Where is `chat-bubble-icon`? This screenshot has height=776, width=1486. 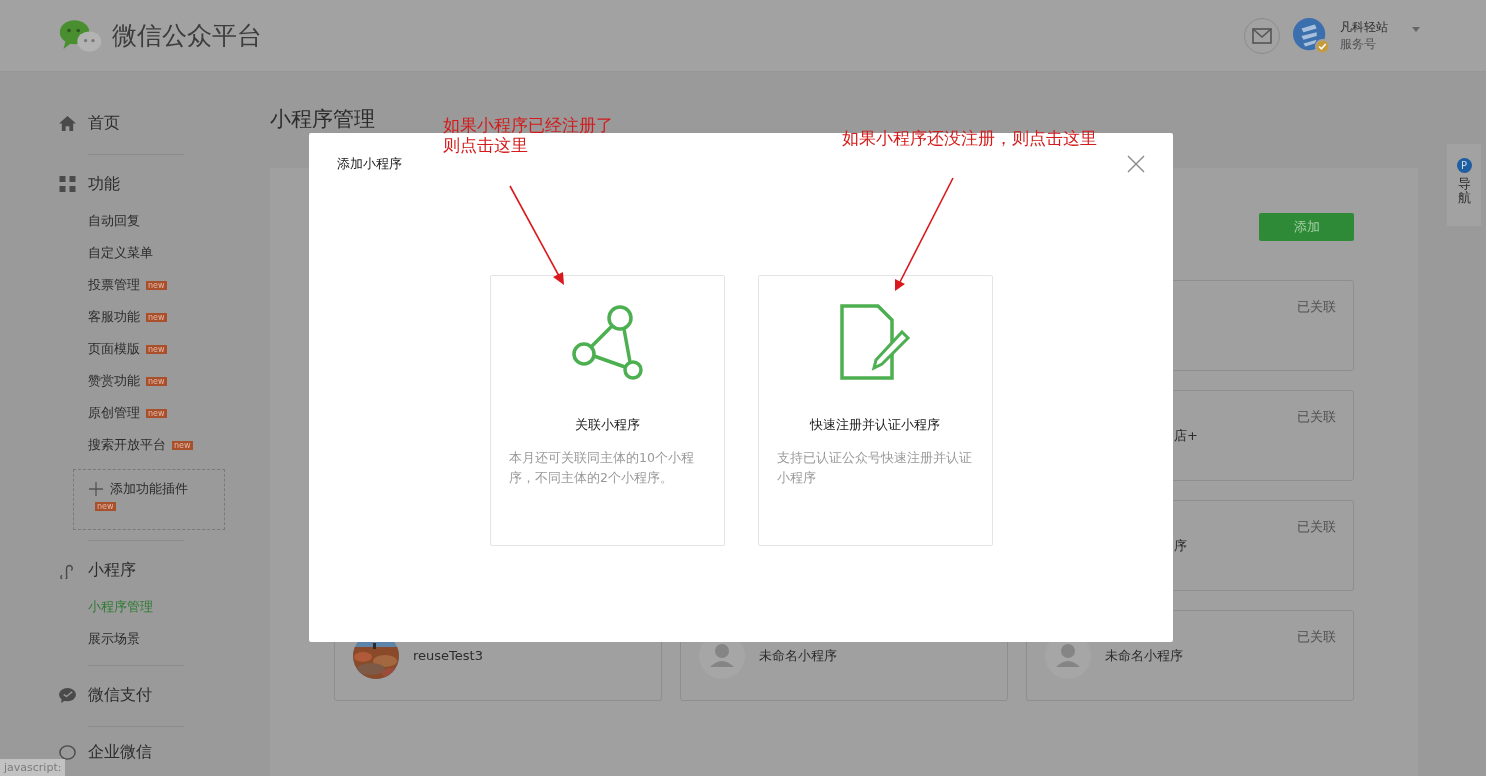
chat-bubble-icon is located at coordinates (67, 752).